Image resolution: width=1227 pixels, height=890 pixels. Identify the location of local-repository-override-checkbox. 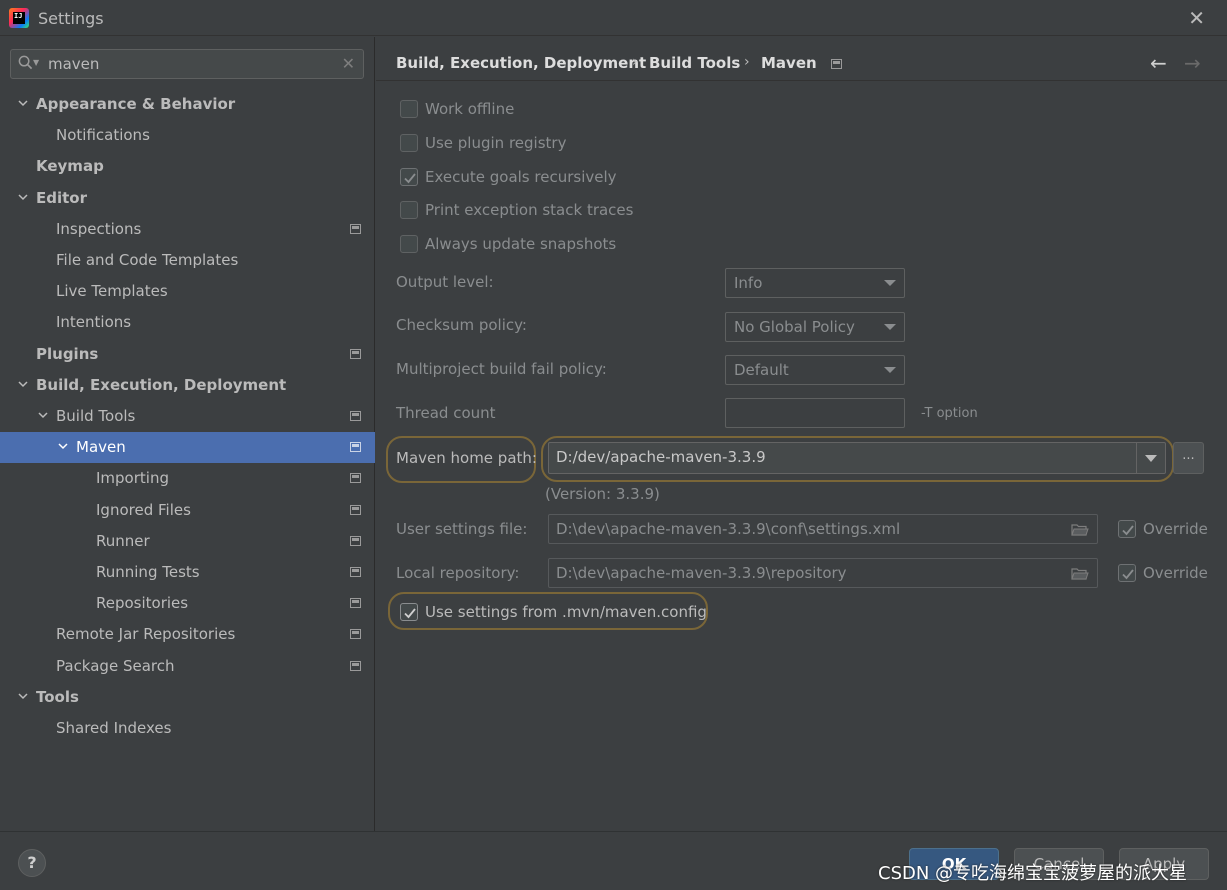
(1127, 573).